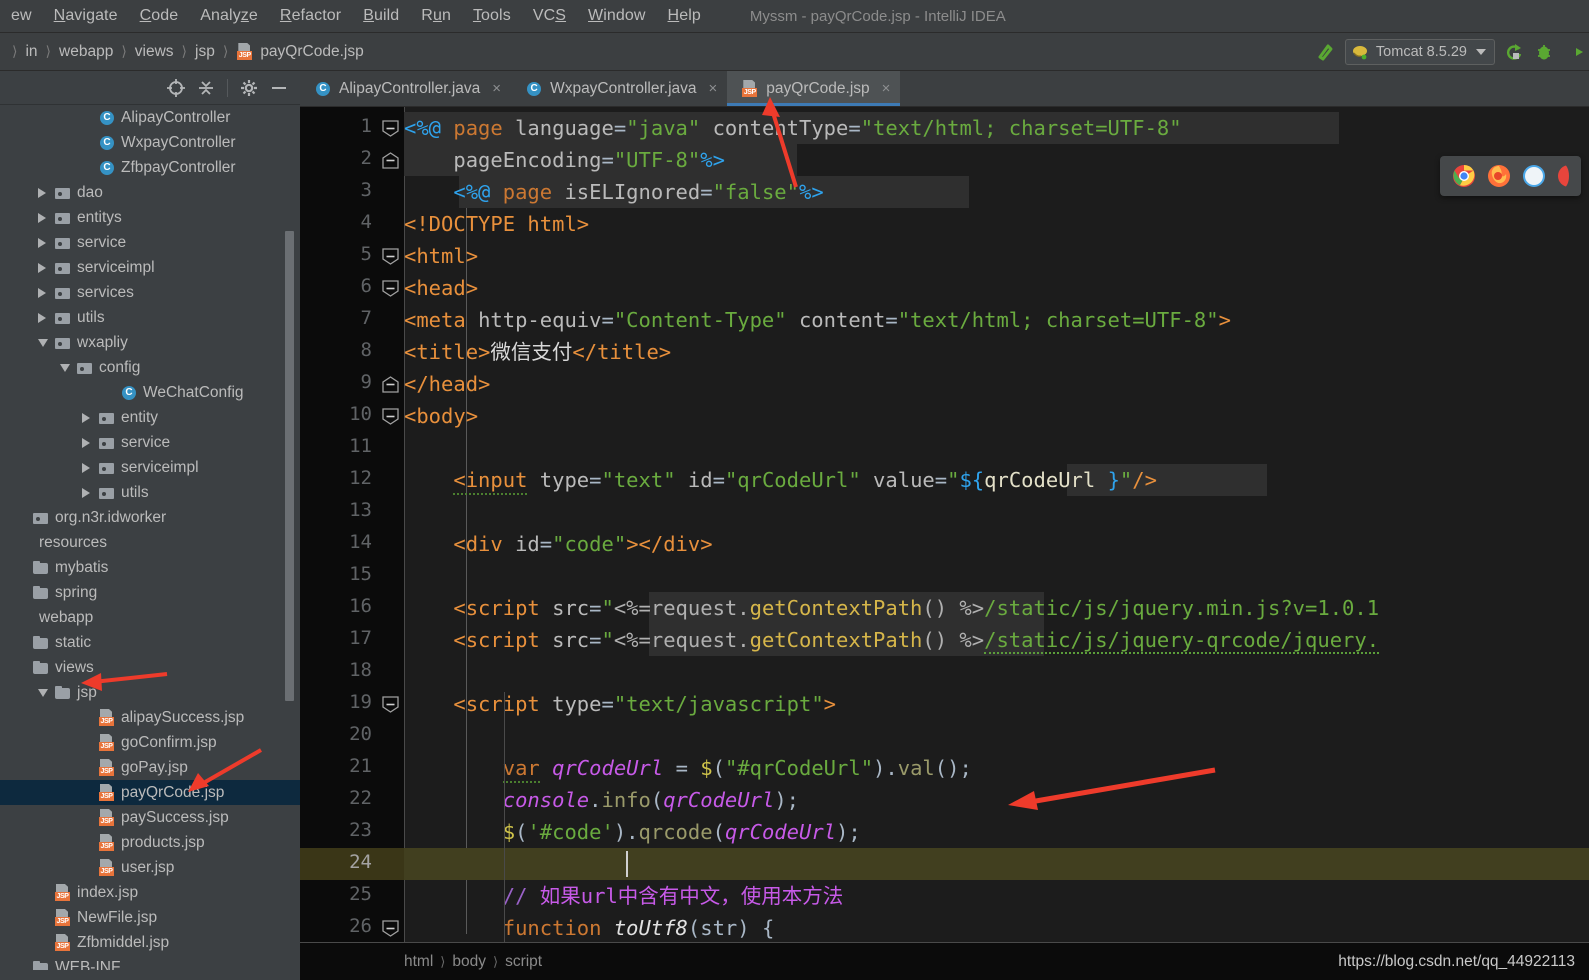 The width and height of the screenshot is (1589, 980). I want to click on menu-code: Code, so click(159, 16).